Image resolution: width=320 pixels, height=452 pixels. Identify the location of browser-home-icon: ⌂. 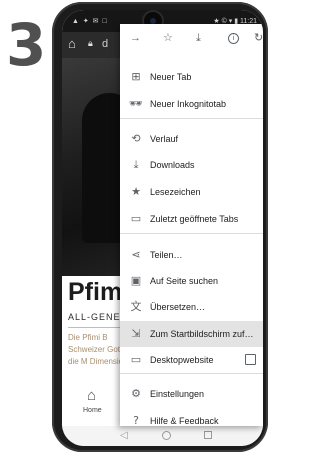
(72, 43).